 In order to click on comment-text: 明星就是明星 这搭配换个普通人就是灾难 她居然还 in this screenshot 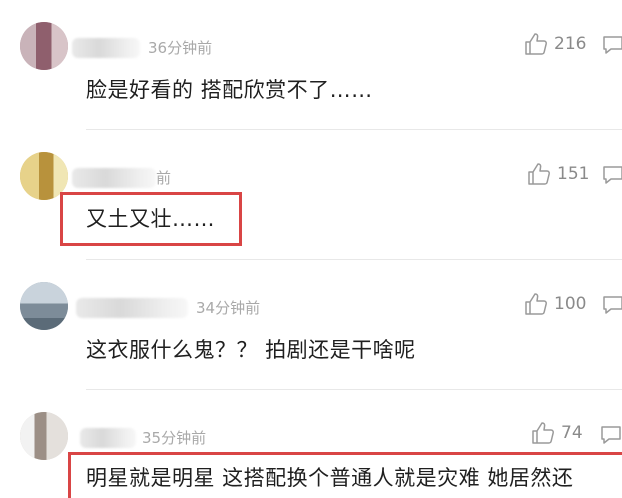, I will do `click(330, 478)`.